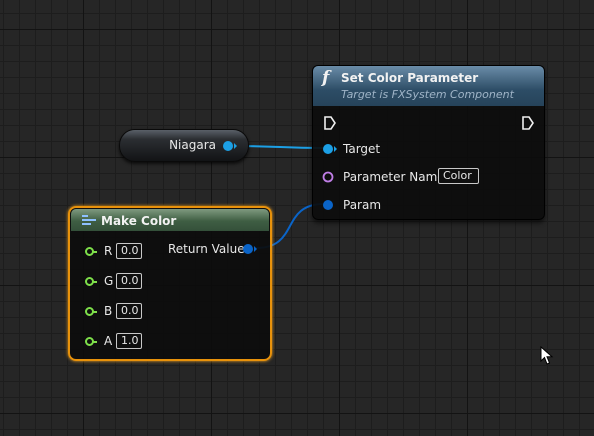  What do you see at coordinates (95, 342) in the screenshot?
I see `a-pin-stem` at bounding box center [95, 342].